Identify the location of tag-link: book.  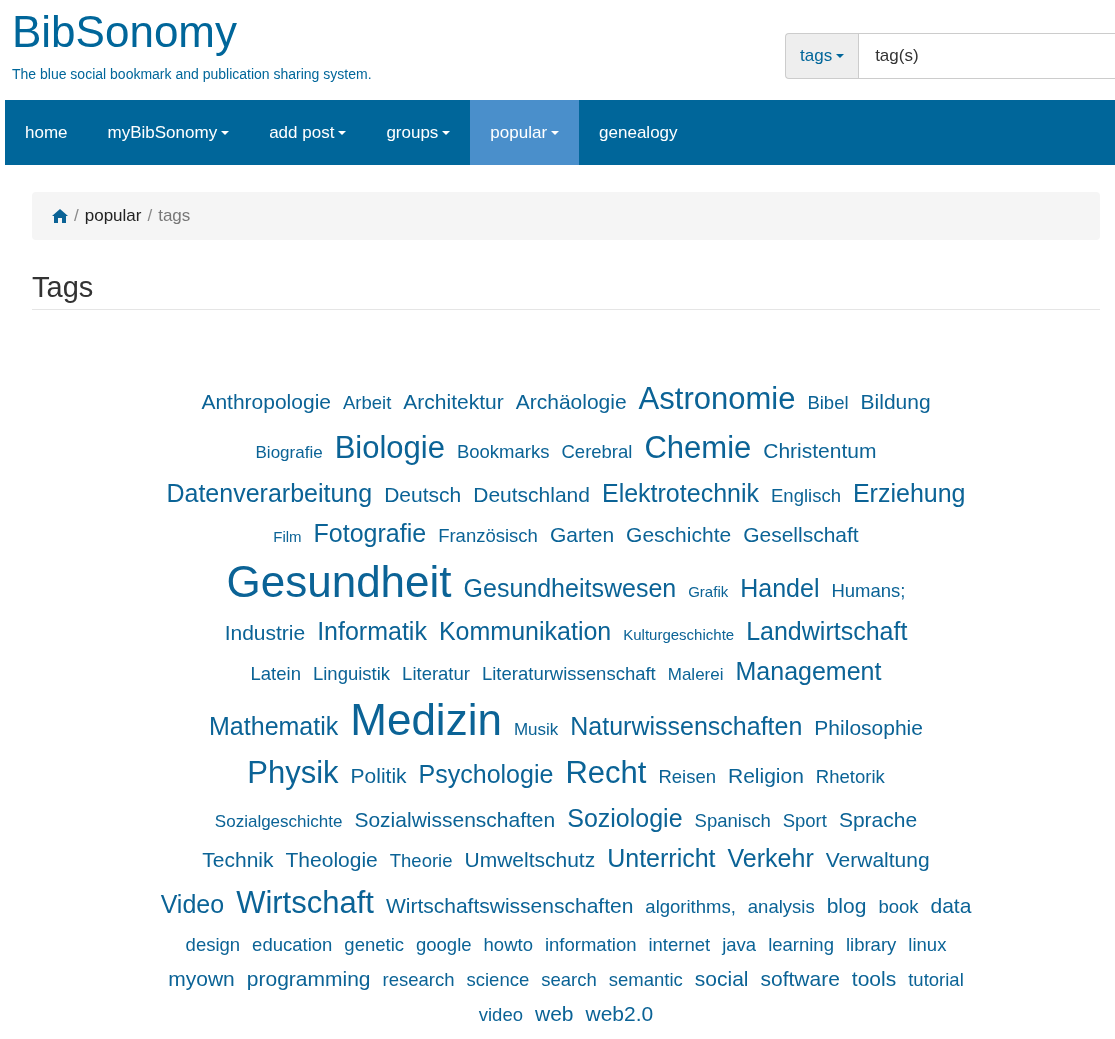
(898, 907).